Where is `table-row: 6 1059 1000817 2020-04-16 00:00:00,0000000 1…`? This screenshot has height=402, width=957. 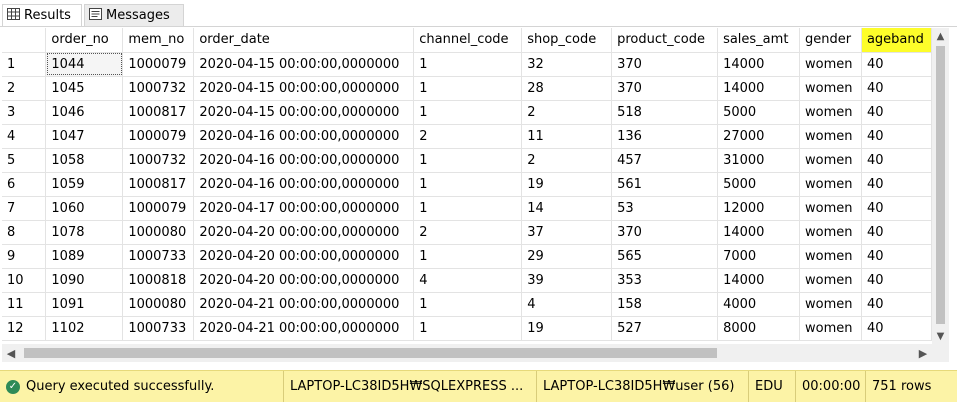 table-row: 6 1059 1000817 2020-04-16 00:00:00,0000000 1… is located at coordinates (467, 184).